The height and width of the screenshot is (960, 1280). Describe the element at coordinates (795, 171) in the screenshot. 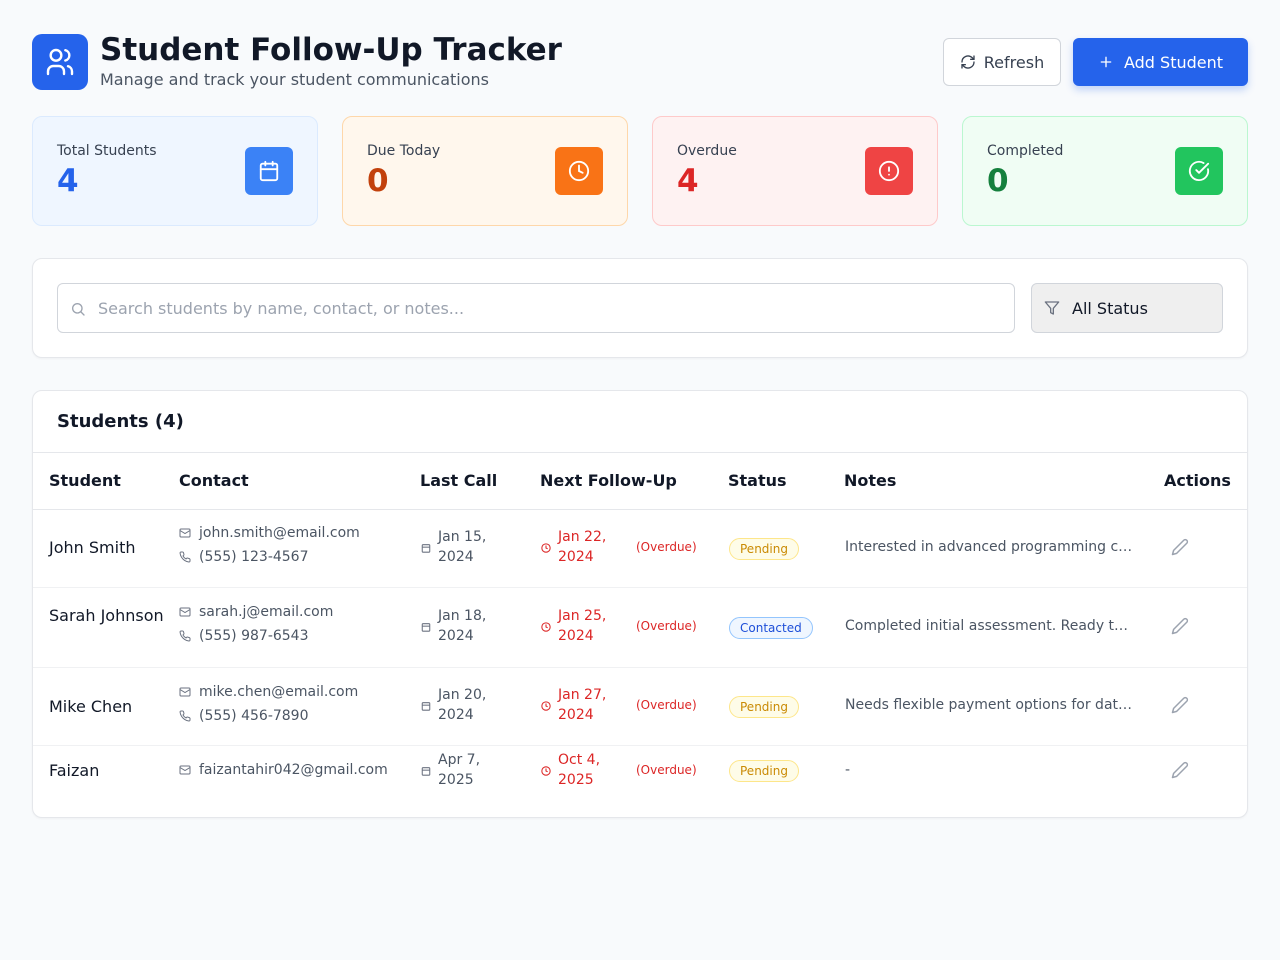

I see `stat-card-overdue: Overdue 4` at that location.